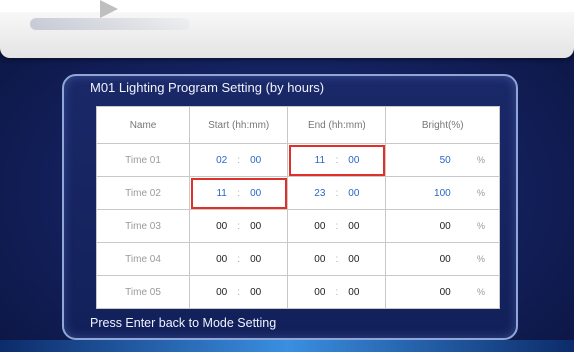 Image resolution: width=574 pixels, height=352 pixels. I want to click on end-hour: 11, so click(320, 160).